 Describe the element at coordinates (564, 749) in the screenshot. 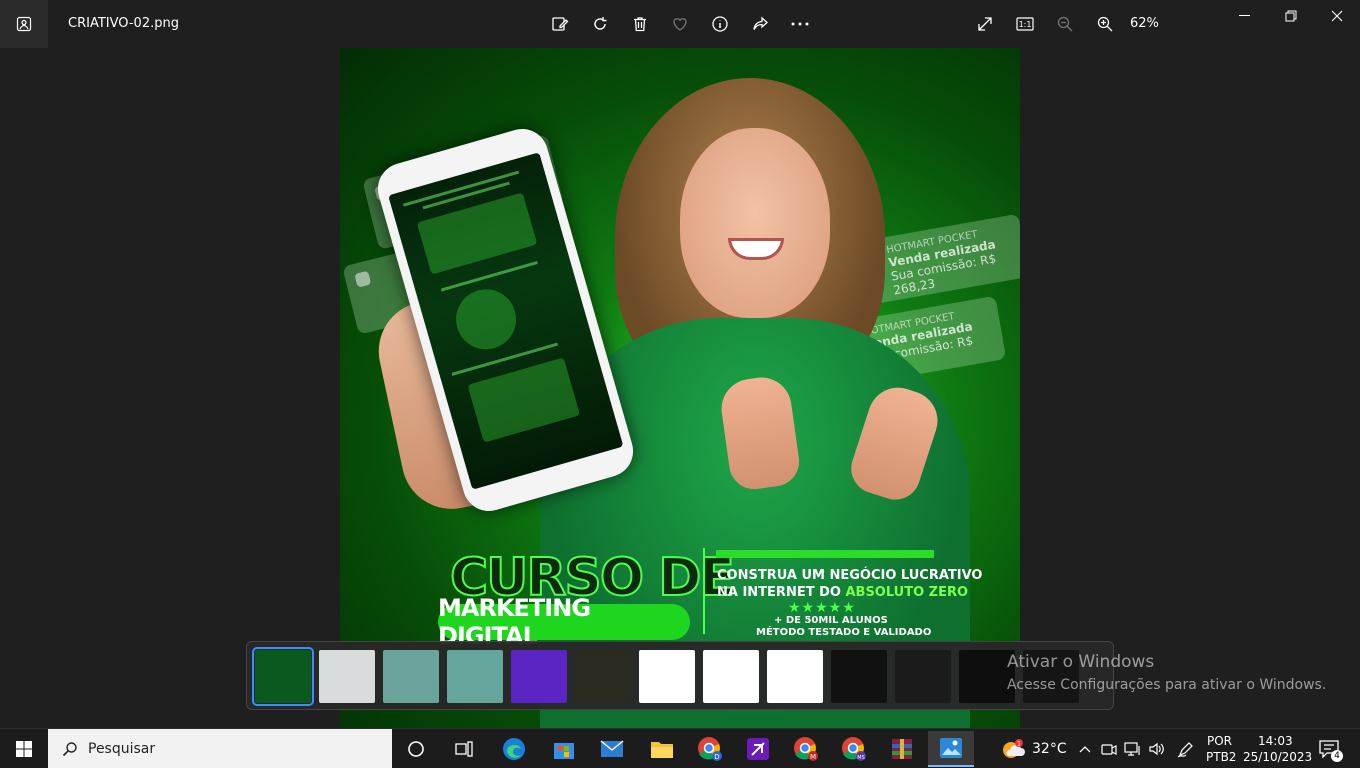

I see `store-icon` at that location.